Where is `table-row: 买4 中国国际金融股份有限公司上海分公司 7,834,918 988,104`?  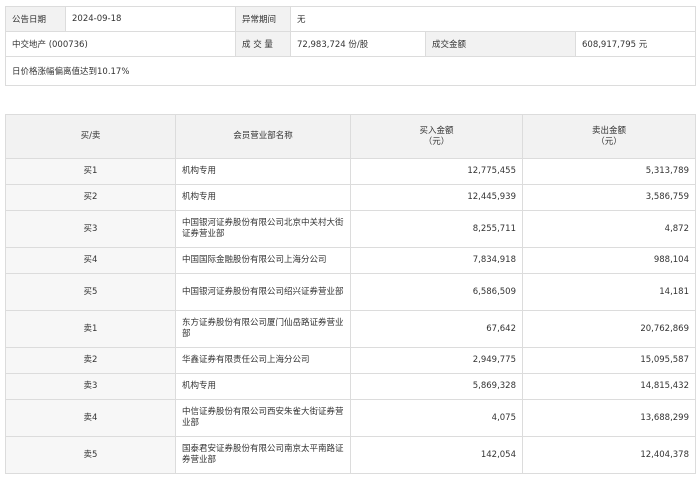
table-row: 买4 中国国际金融股份有限公司上海分公司 7,834,918 988,104 is located at coordinates (350, 260).